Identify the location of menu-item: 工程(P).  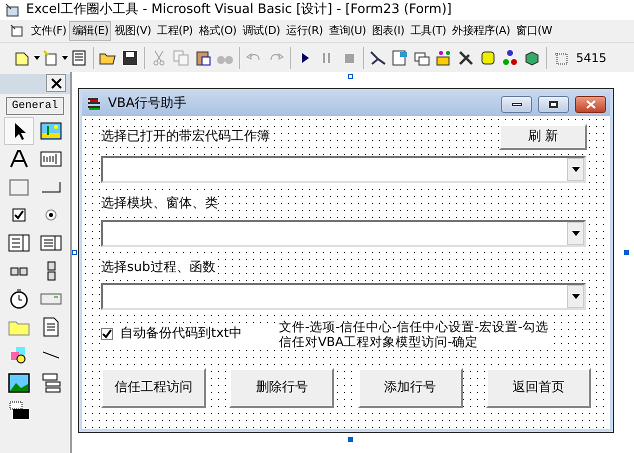
(175, 31).